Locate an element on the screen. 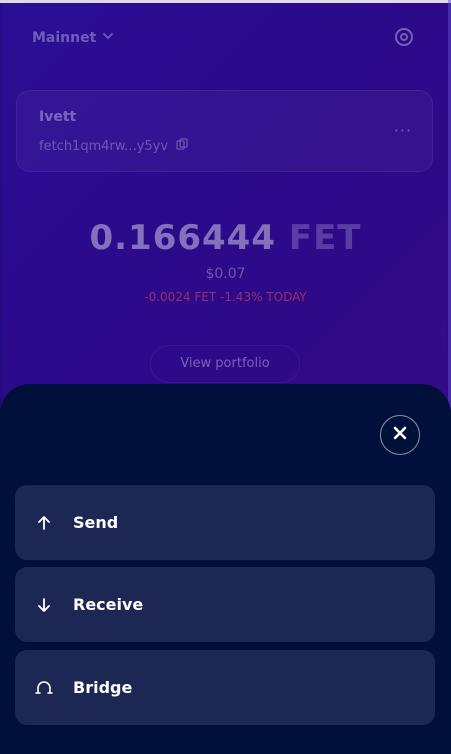 The image size is (451, 754). bridge-label: Bridge is located at coordinates (103, 687).